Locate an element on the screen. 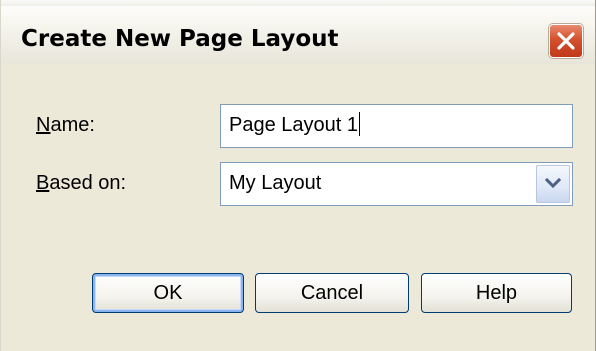 The width and height of the screenshot is (596, 351). name-label-text: ame: is located at coordinates (72, 125).